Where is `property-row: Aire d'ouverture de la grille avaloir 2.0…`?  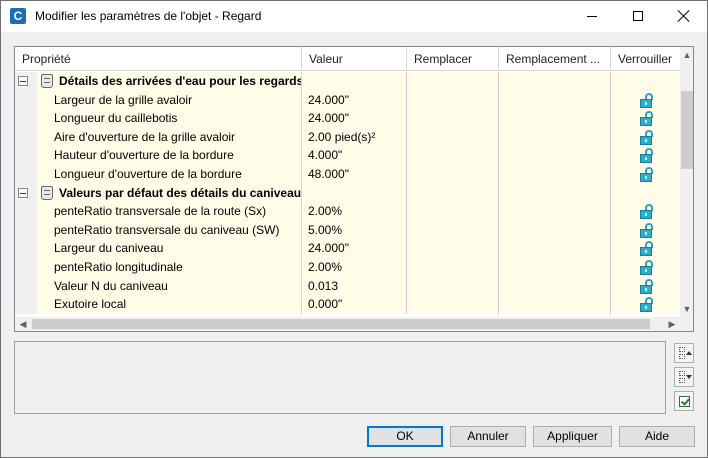
property-row: Aire d'ouverture de la grille avaloir 2.0… is located at coordinates (347, 137).